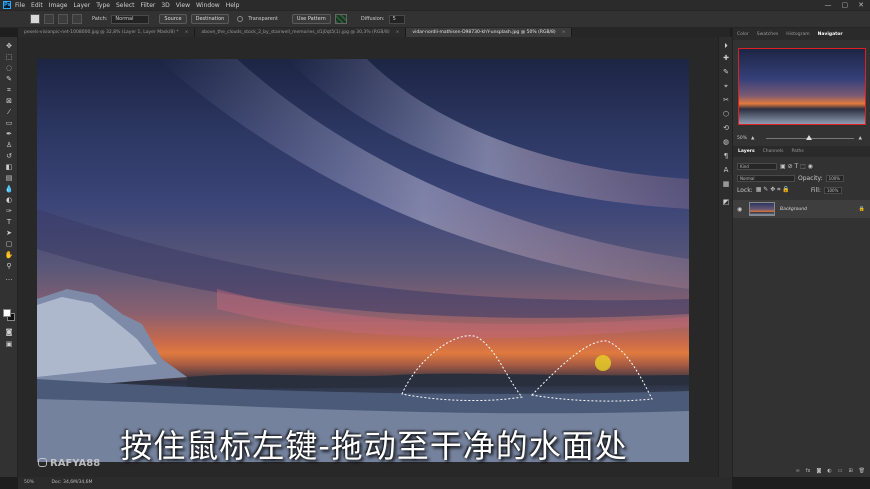 This screenshot has width=870, height=489. What do you see at coordinates (396, 19) in the screenshot?
I see `diffusion-select: 5` at bounding box center [396, 19].